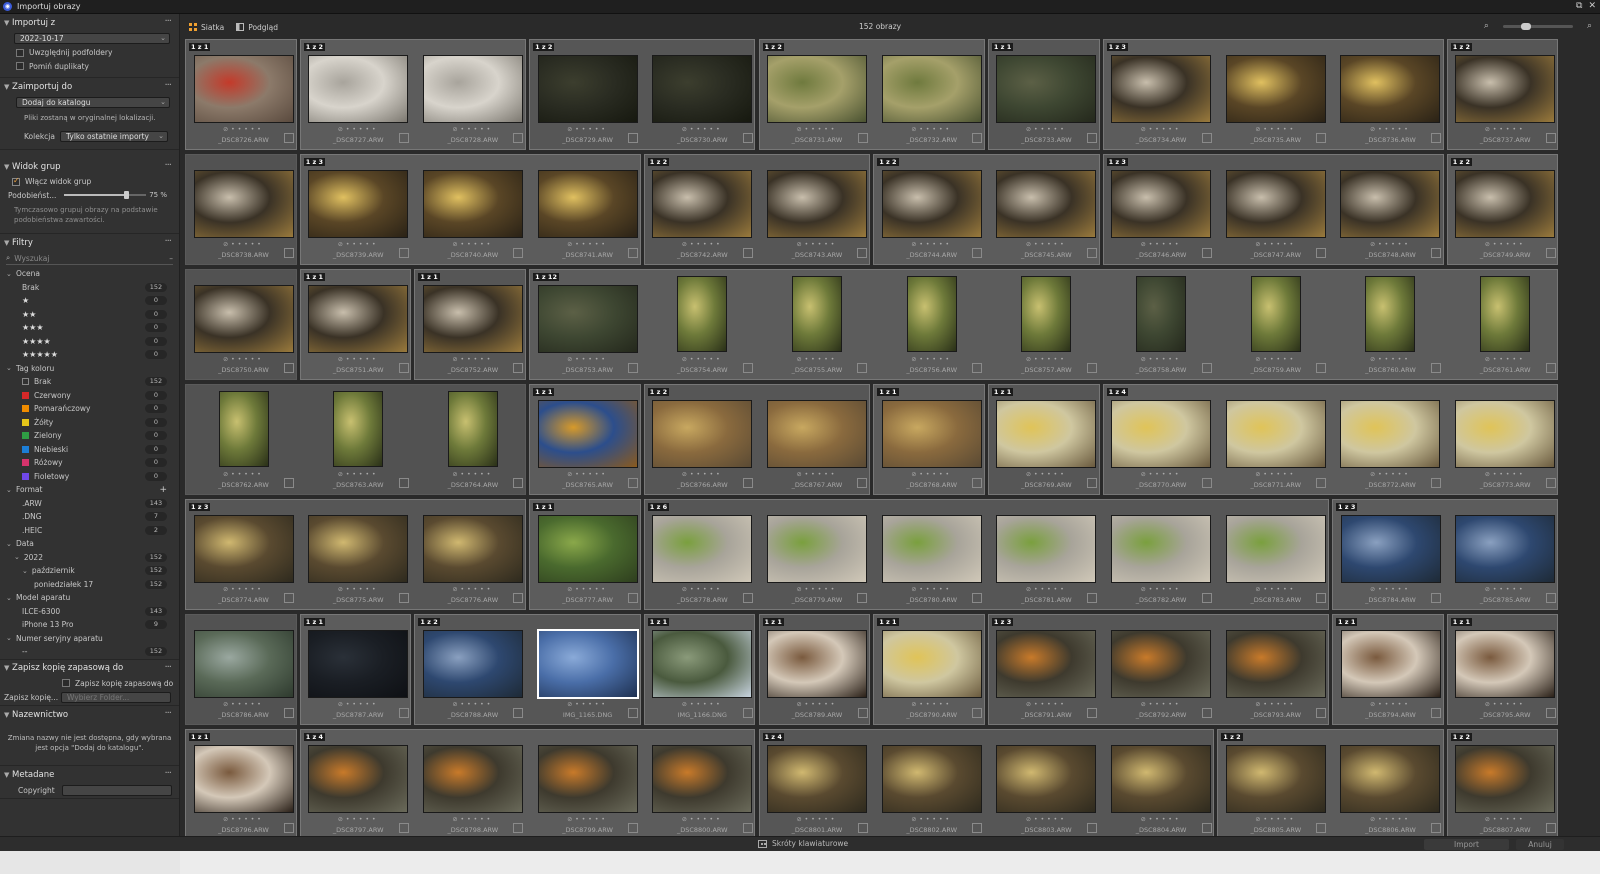  I want to click on rating-filter-item: ★★★★ 0, so click(89, 342).